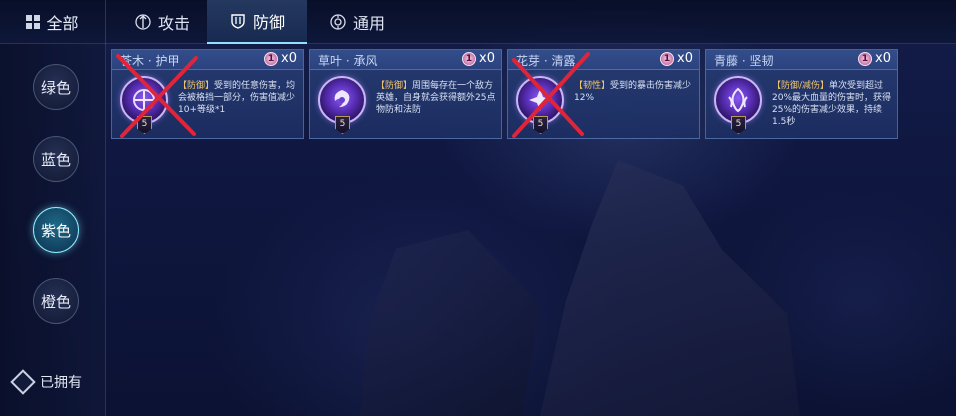 The height and width of the screenshot is (416, 956). Describe the element at coordinates (635, 92) in the screenshot. I see `card-description: 【韧性】受到的暴击伤害减少12%` at that location.